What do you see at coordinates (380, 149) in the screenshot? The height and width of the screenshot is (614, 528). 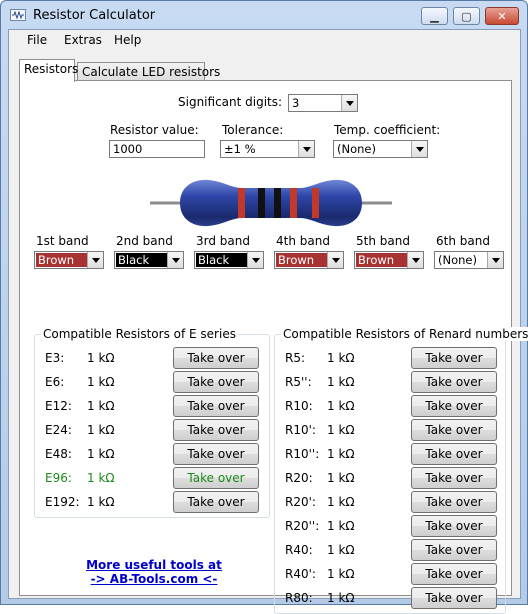 I see `temp-coefficient-select: (None)` at bounding box center [380, 149].